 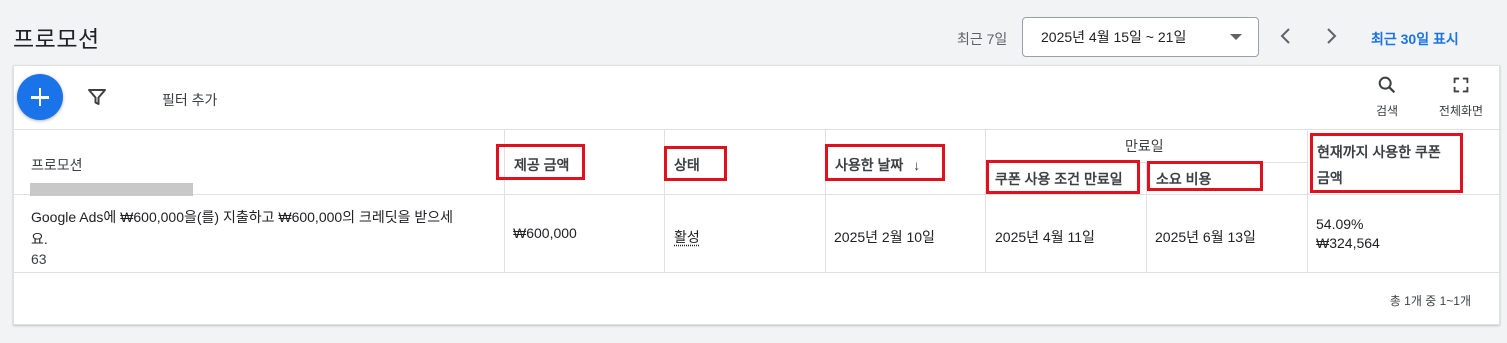 What do you see at coordinates (1415, 39) in the screenshot?
I see `show-30-days-link: 최근 30일 표시` at bounding box center [1415, 39].